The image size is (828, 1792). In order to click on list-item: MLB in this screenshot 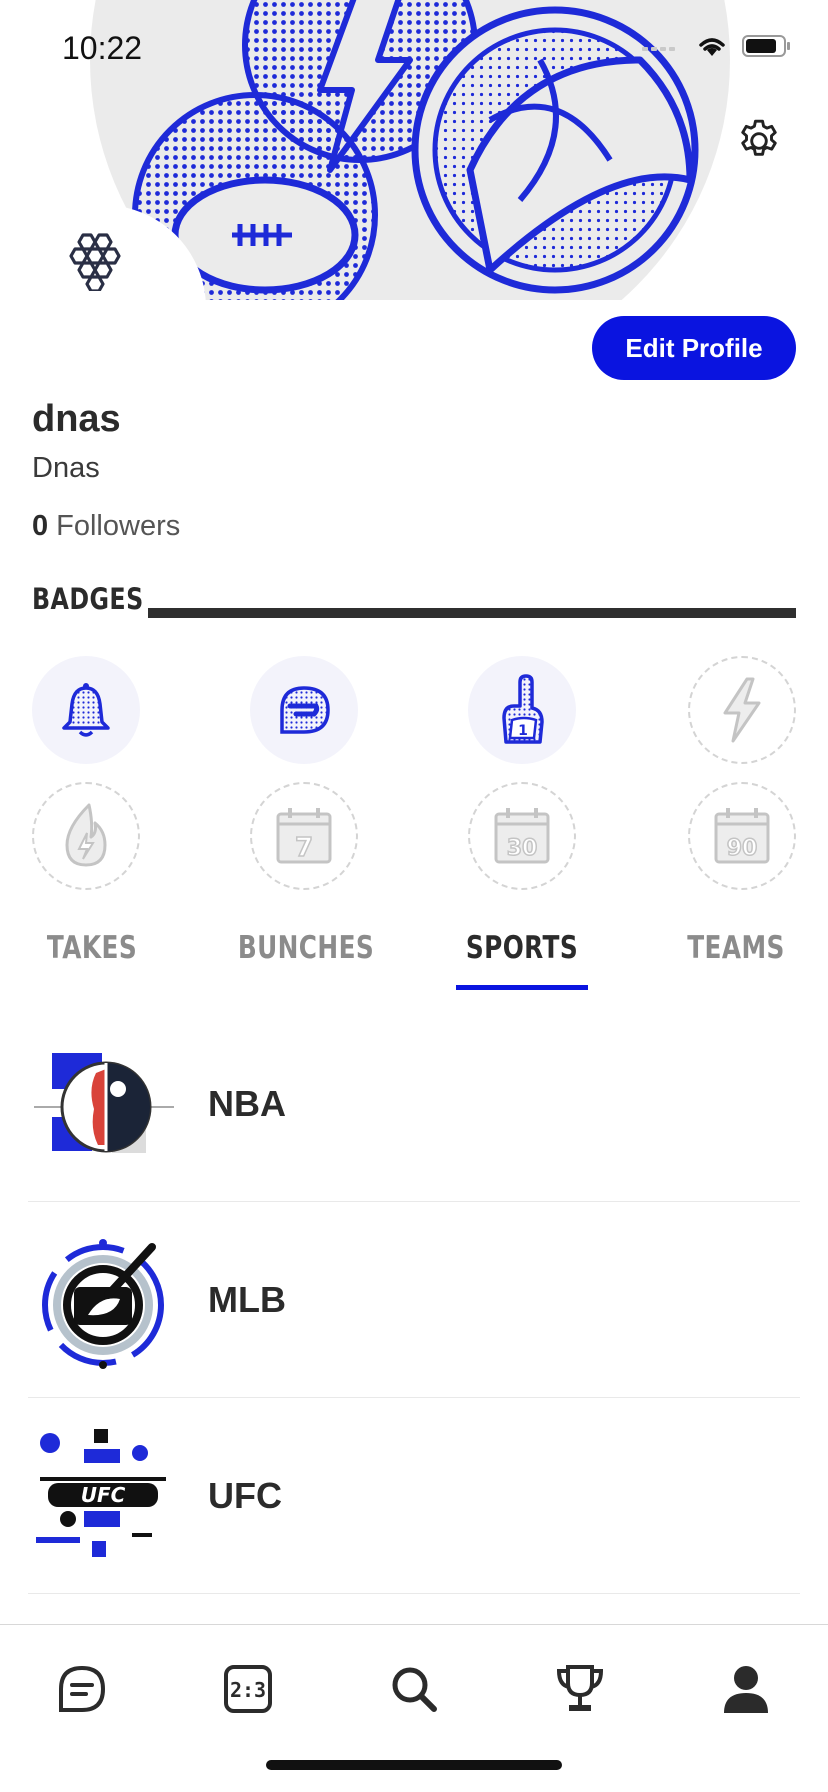, I will do `click(414, 1300)`.